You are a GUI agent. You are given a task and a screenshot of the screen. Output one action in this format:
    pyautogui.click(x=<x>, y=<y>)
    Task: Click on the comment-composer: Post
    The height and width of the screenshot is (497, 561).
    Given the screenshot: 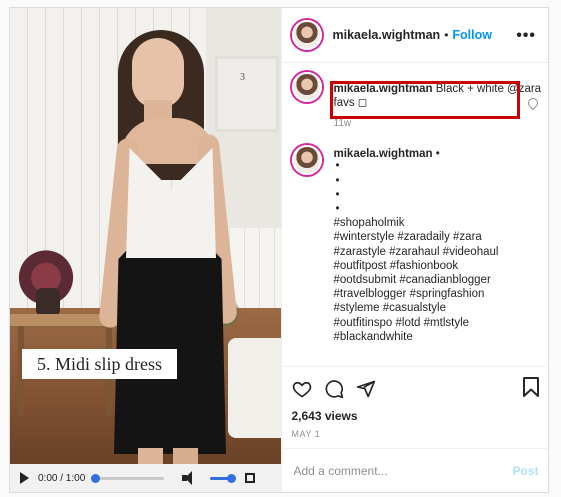 What is the action you would take?
    pyautogui.click(x=415, y=470)
    